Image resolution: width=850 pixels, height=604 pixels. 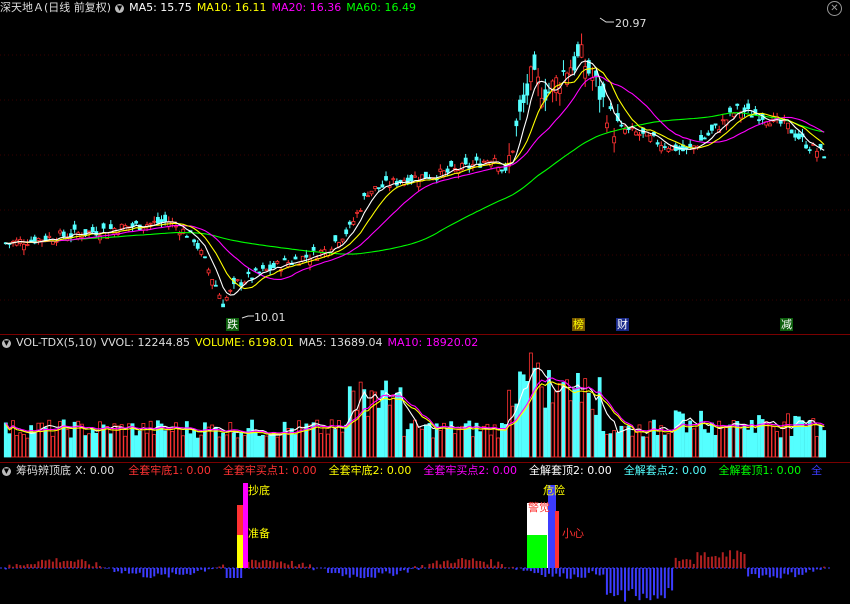 I want to click on ind-item: 全套牢买点1: 0.00, so click(x=269, y=470).